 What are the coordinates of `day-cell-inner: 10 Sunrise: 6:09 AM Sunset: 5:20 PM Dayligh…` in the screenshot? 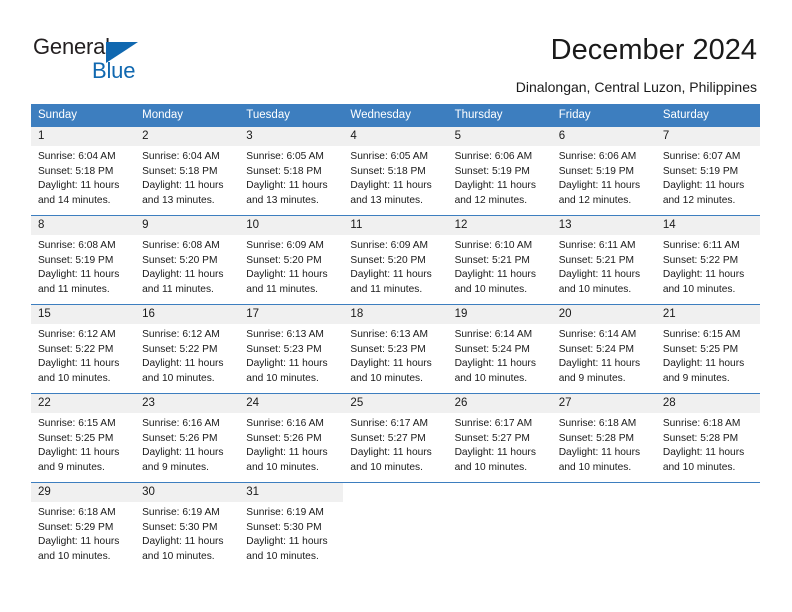 It's located at (291, 260).